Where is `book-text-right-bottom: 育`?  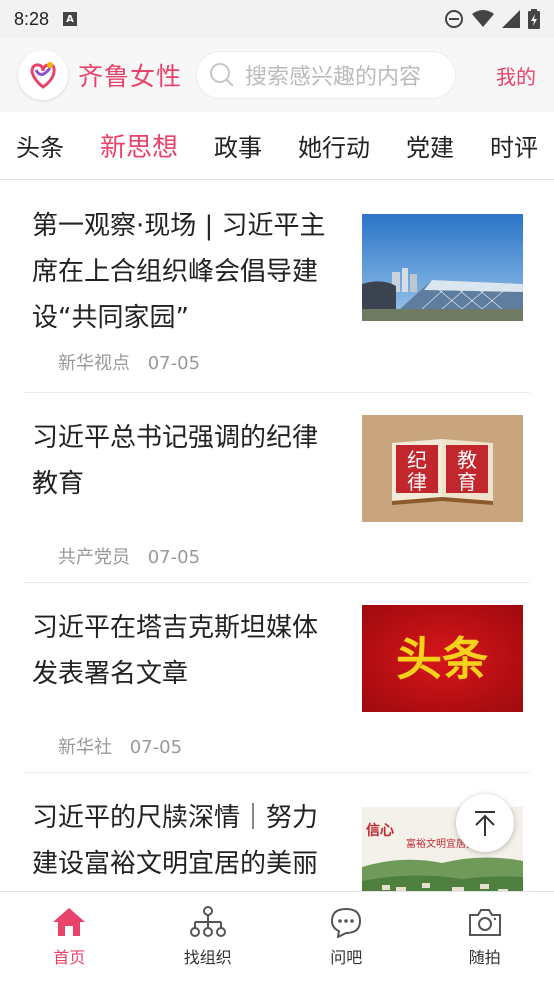 book-text-right-bottom: 育 is located at coordinates (467, 482).